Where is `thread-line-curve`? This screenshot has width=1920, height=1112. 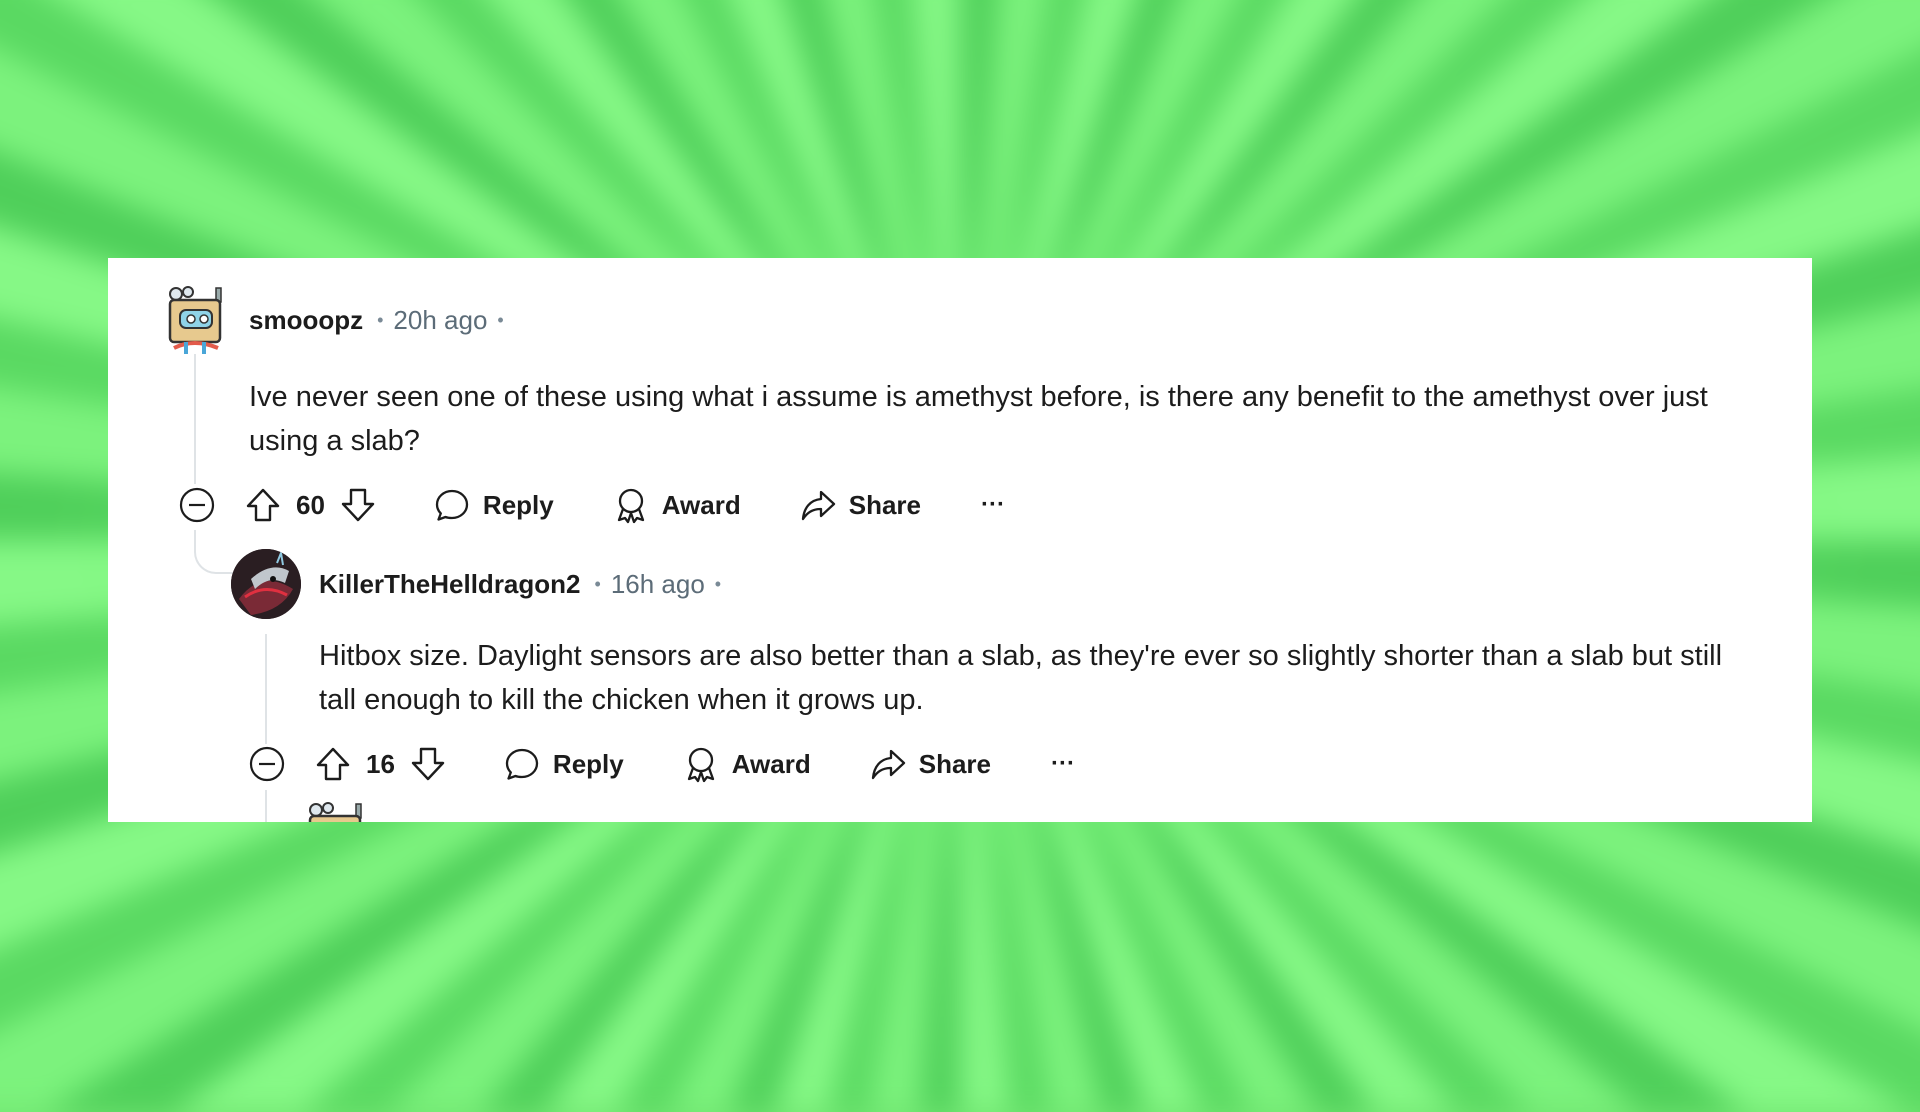 thread-line-curve is located at coordinates (215, 552).